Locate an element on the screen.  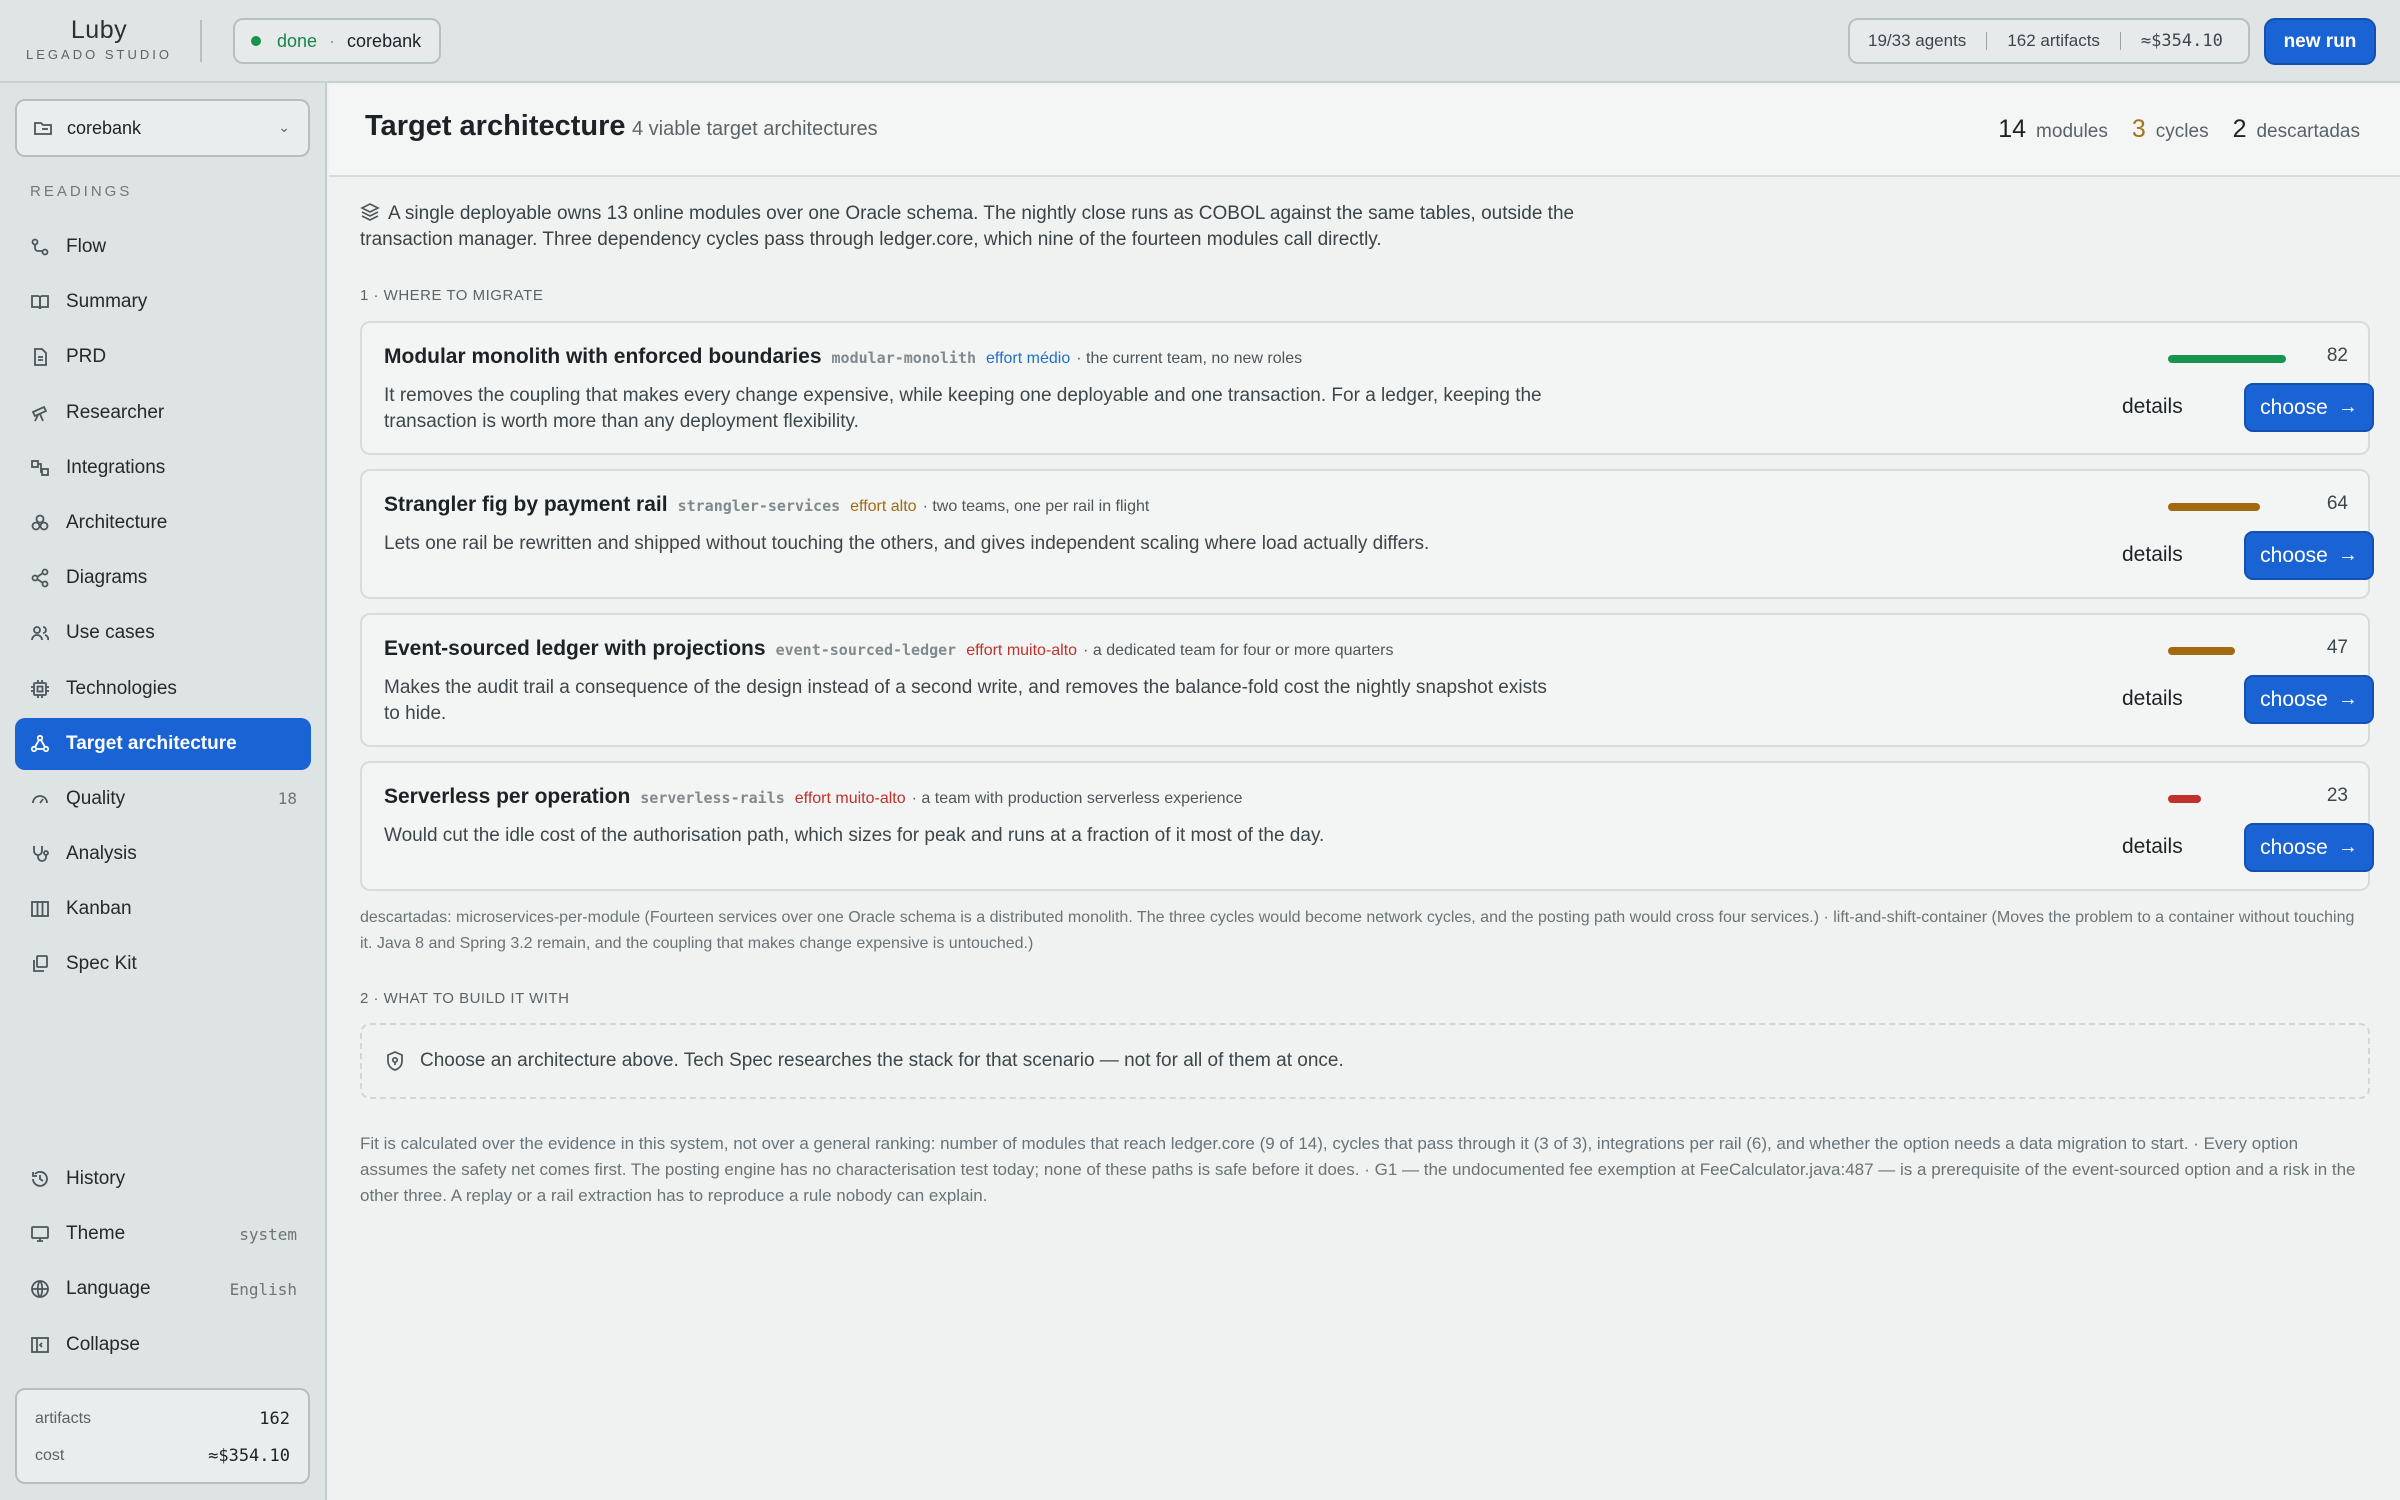
usage-summary: artifacts 162 cost ≈$354.10 is located at coordinates (162, 1436).